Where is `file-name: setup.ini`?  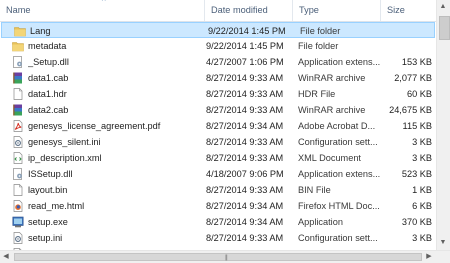
file-name: setup.ini is located at coordinates (45, 238).